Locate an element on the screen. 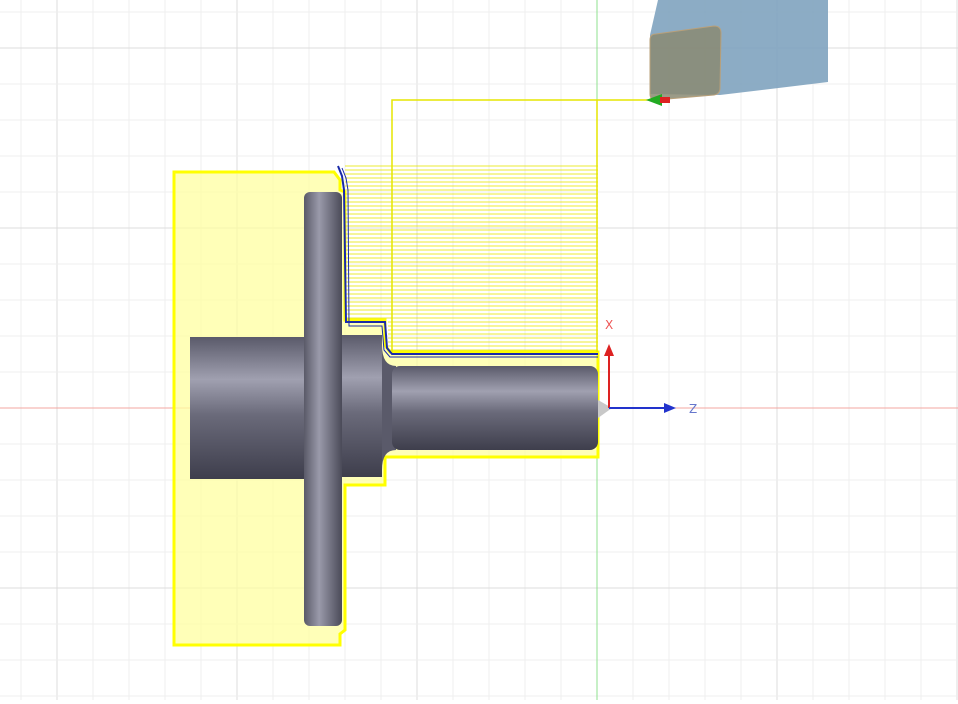 The width and height of the screenshot is (958, 704). part-hub is located at coordinates (362, 406).